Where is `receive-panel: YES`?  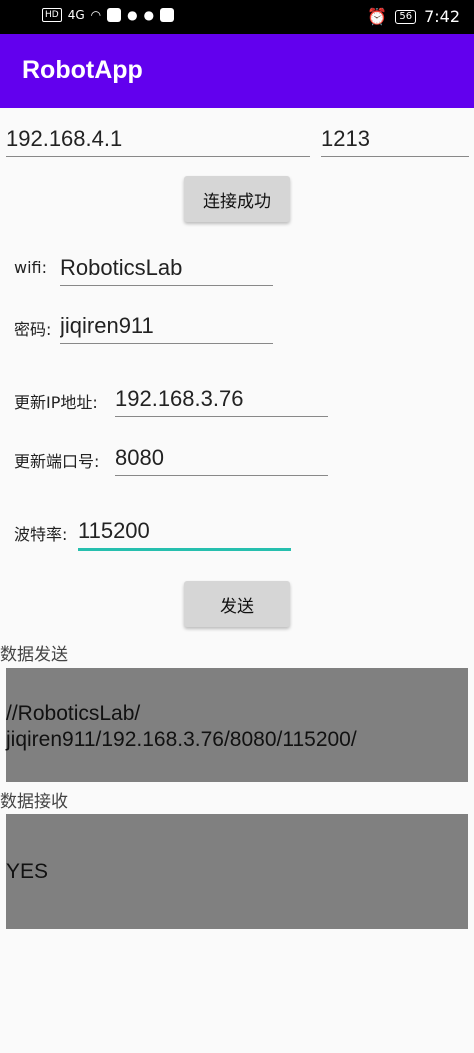
receive-panel: YES is located at coordinates (237, 871).